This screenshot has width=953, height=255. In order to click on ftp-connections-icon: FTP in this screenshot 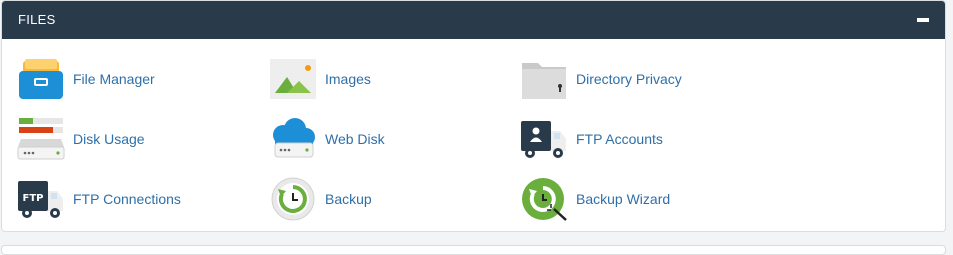, I will do `click(41, 199)`.